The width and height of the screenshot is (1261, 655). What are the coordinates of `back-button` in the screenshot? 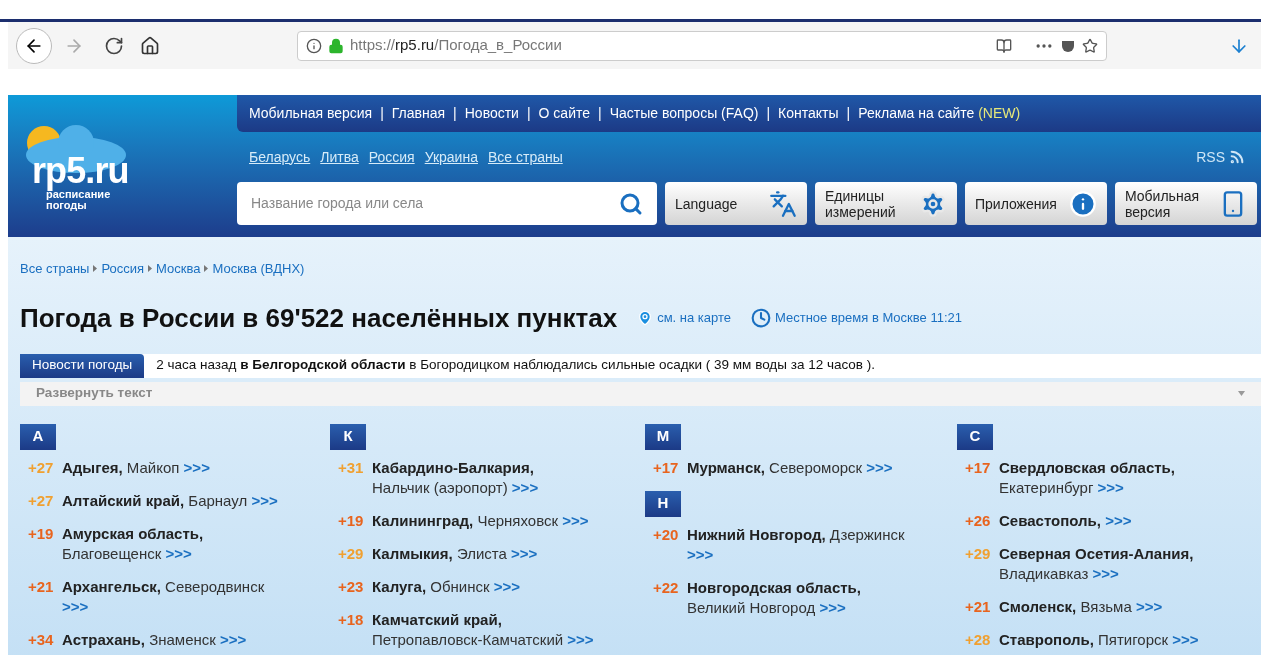 It's located at (34, 45).